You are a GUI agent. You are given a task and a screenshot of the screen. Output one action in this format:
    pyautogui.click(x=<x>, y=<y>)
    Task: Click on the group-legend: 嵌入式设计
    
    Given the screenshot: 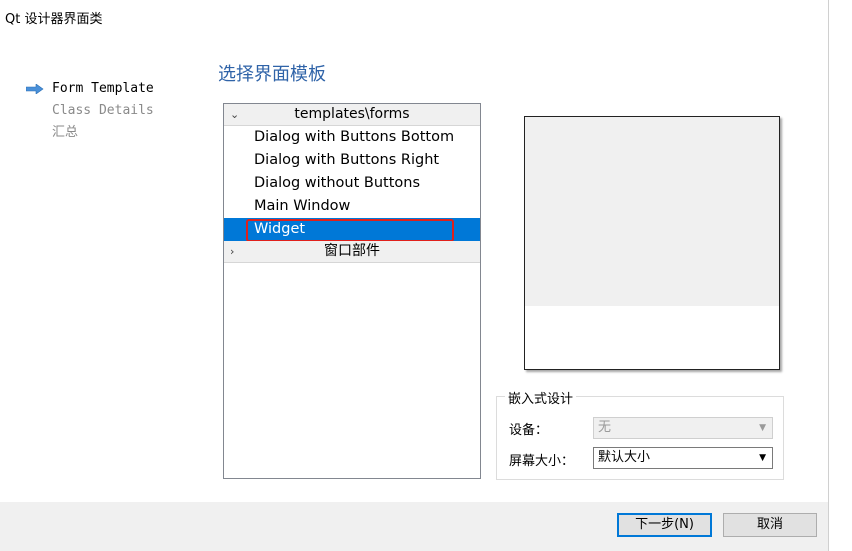 What is the action you would take?
    pyautogui.click(x=541, y=397)
    